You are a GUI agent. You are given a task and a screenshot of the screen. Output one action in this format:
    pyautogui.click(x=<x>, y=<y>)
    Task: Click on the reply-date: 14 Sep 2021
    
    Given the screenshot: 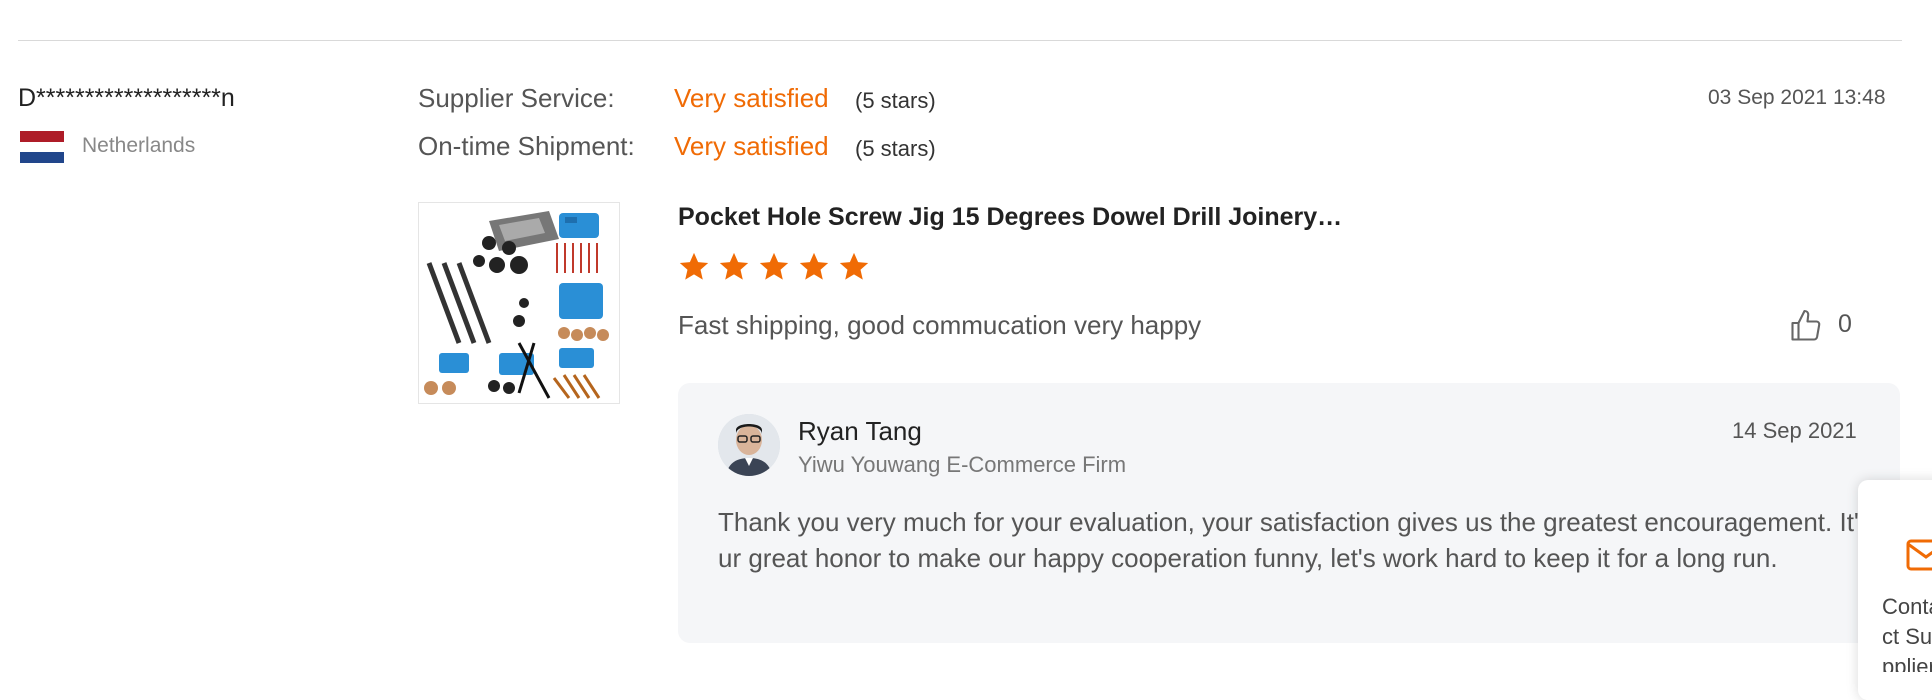 What is the action you would take?
    pyautogui.click(x=1794, y=430)
    